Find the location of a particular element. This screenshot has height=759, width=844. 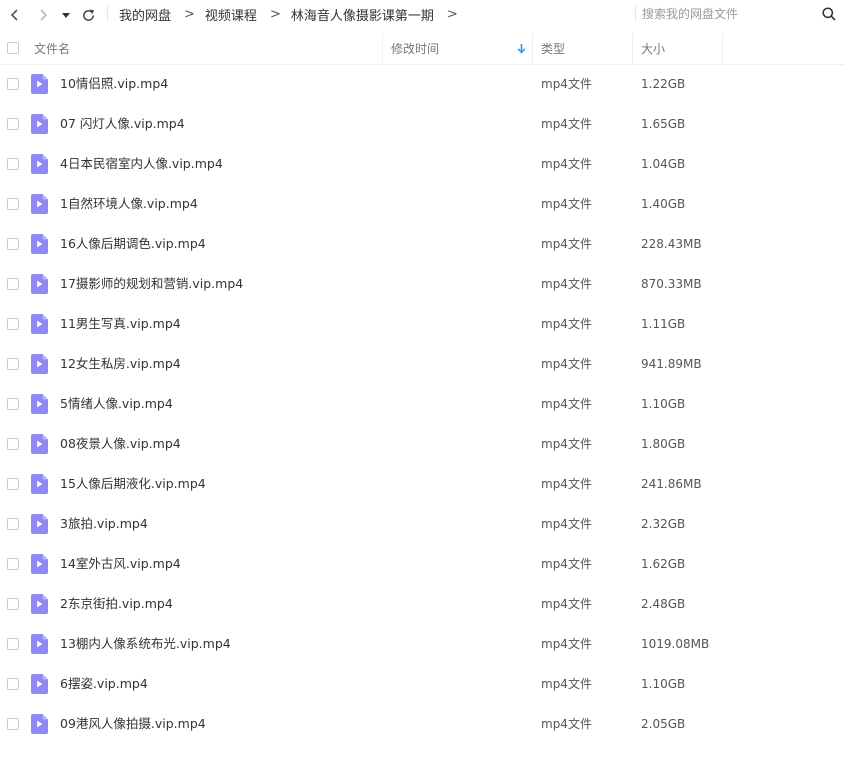

search-input is located at coordinates (727, 14).